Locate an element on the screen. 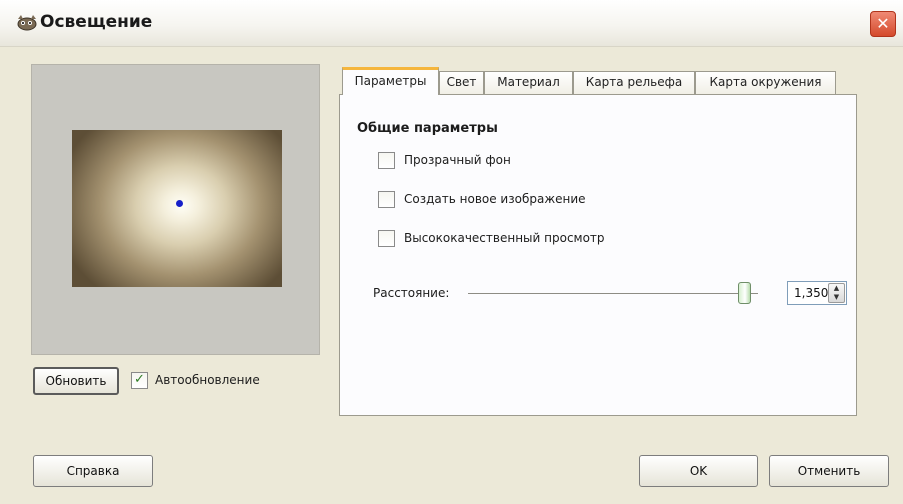 The width and height of the screenshot is (903, 504). tab-environment-map: Карта окружения is located at coordinates (765, 82).